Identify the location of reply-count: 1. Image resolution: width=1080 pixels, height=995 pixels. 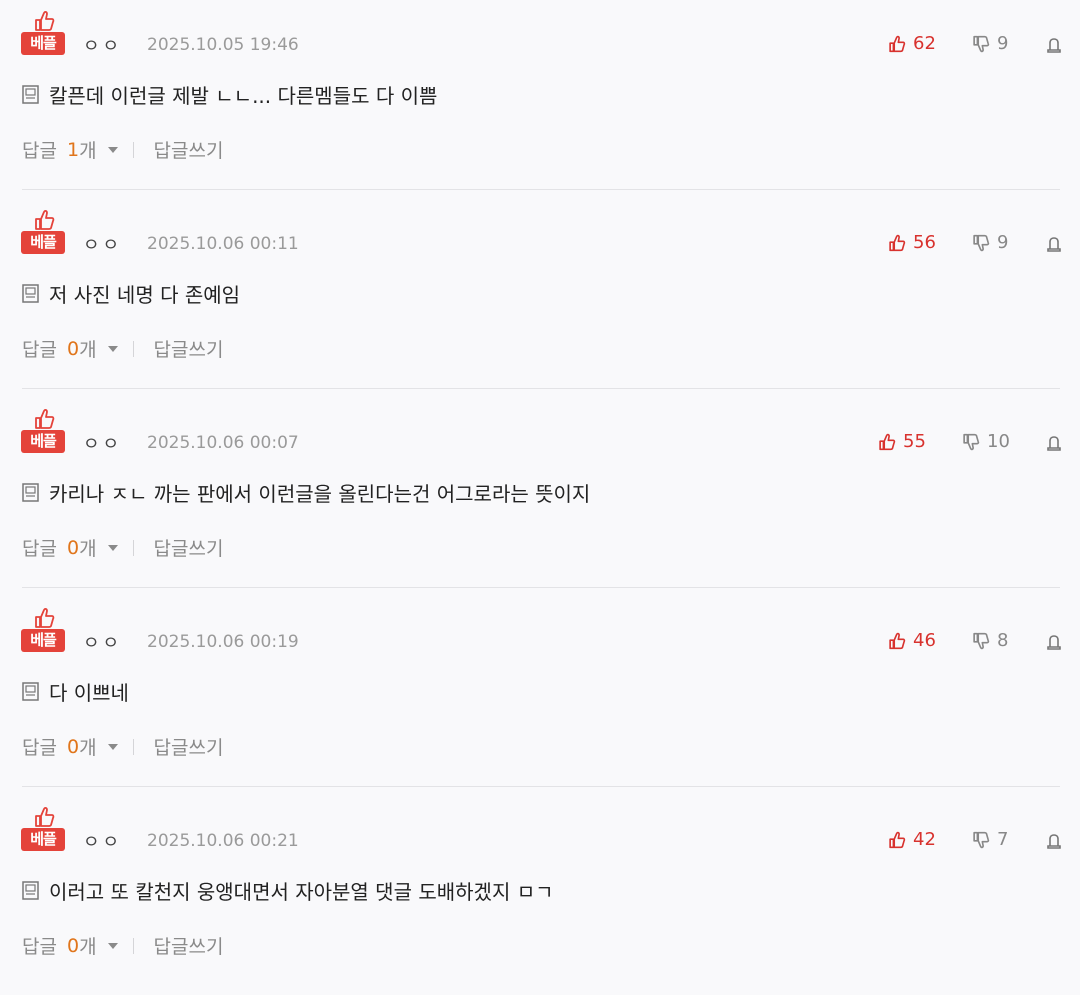
(73, 149).